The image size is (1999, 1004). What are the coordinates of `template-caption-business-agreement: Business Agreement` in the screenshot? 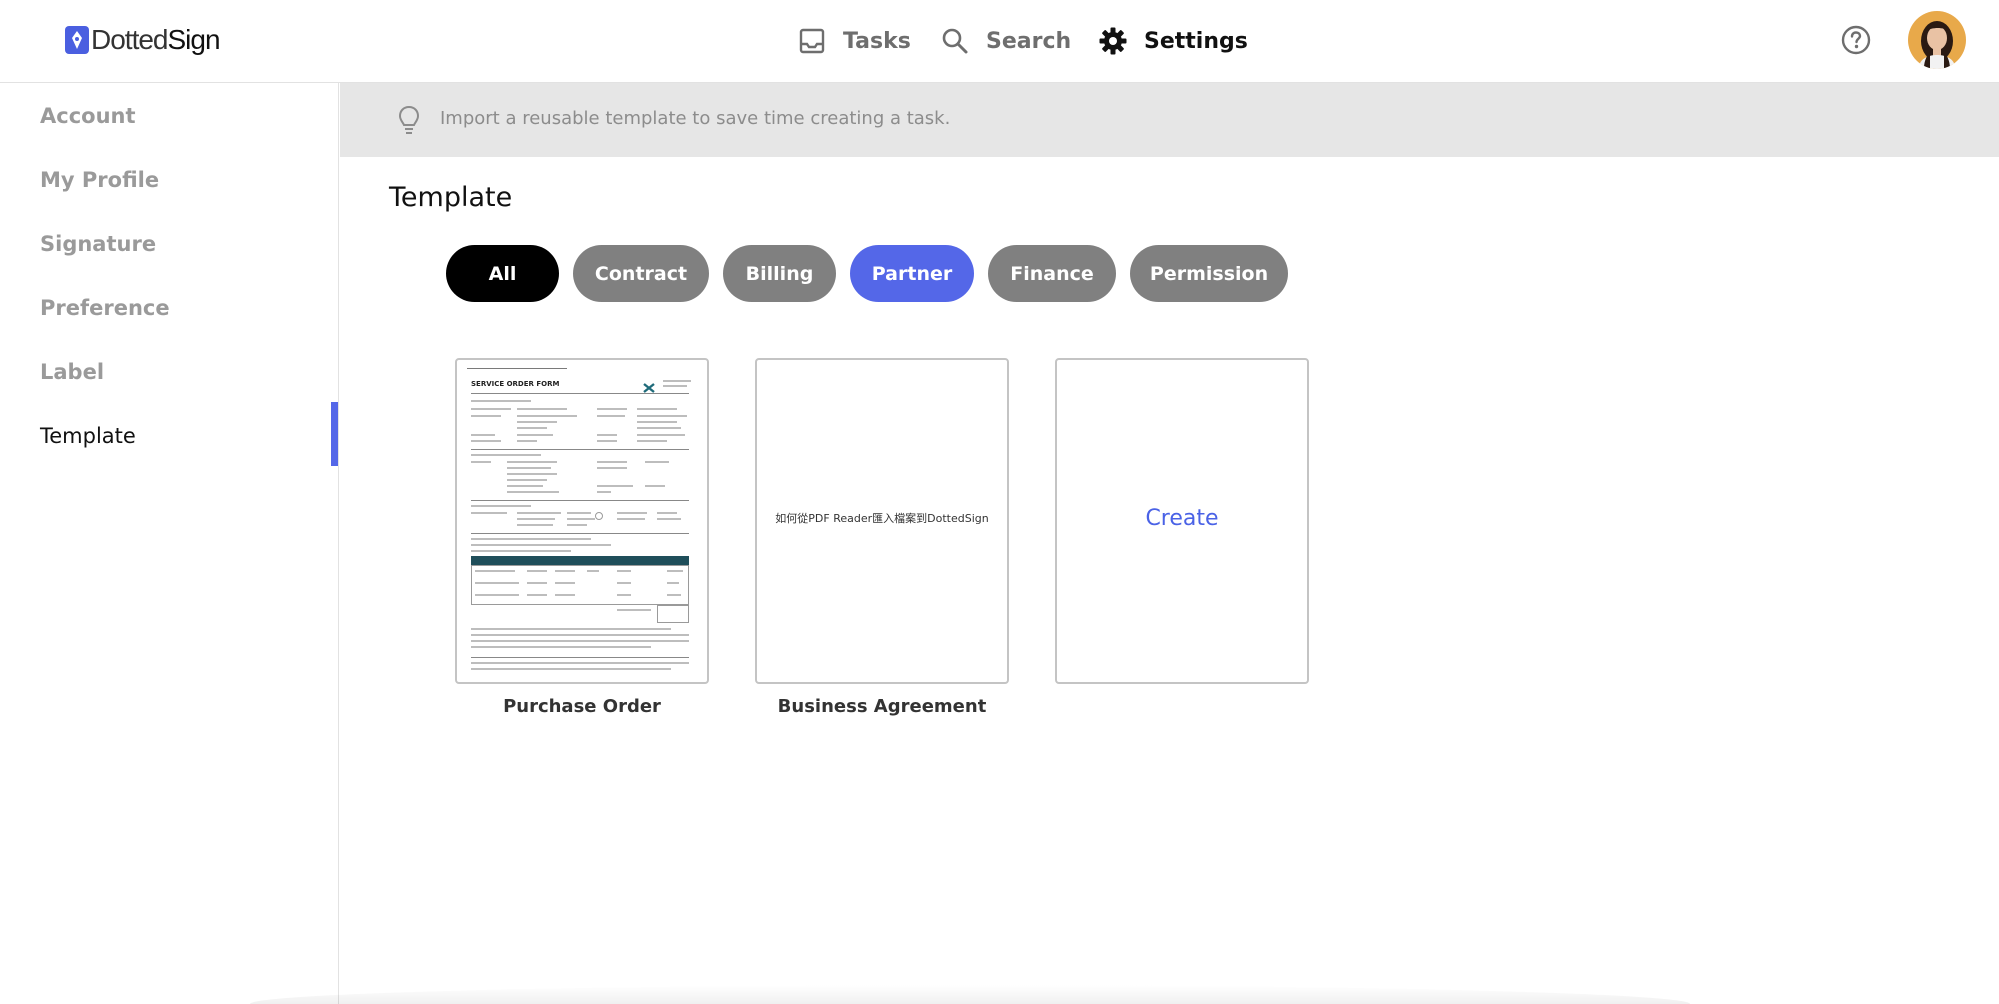 It's located at (882, 706).